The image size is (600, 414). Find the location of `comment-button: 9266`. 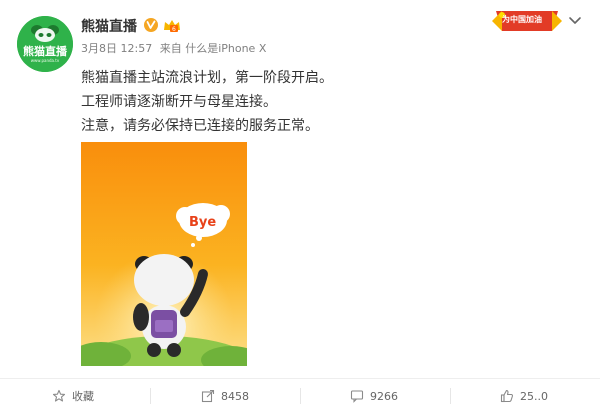

comment-button: 9266 is located at coordinates (374, 396).